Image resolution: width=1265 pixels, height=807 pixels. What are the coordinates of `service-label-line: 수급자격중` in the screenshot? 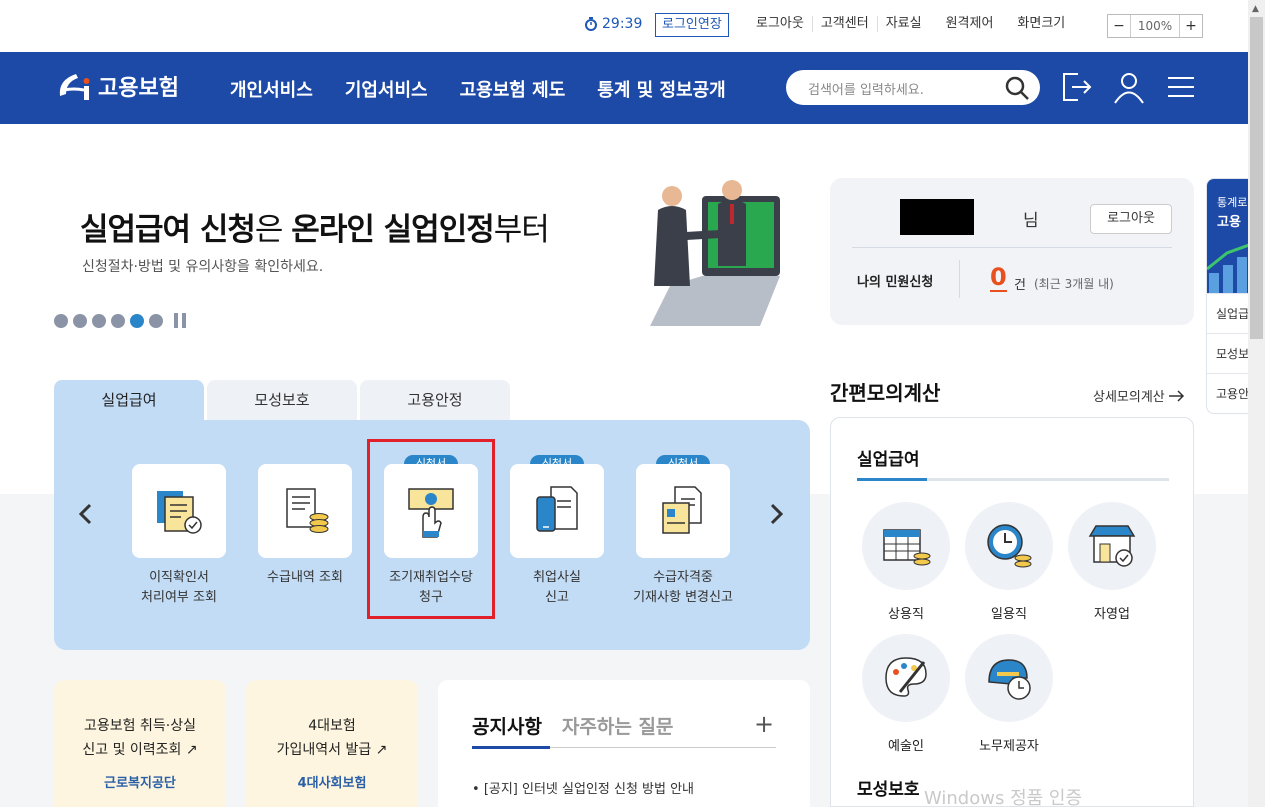 It's located at (683, 577).